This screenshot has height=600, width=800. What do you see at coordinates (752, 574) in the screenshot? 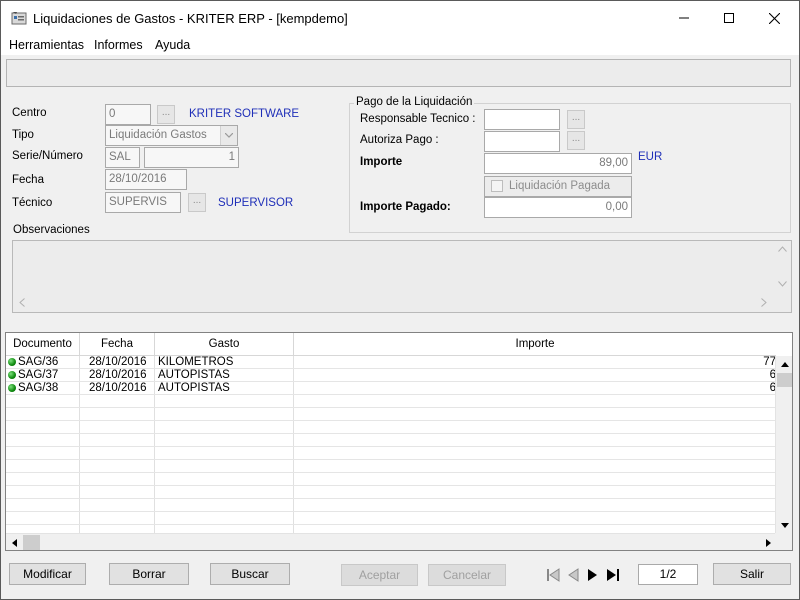
I see `salir-button: Salir` at bounding box center [752, 574].